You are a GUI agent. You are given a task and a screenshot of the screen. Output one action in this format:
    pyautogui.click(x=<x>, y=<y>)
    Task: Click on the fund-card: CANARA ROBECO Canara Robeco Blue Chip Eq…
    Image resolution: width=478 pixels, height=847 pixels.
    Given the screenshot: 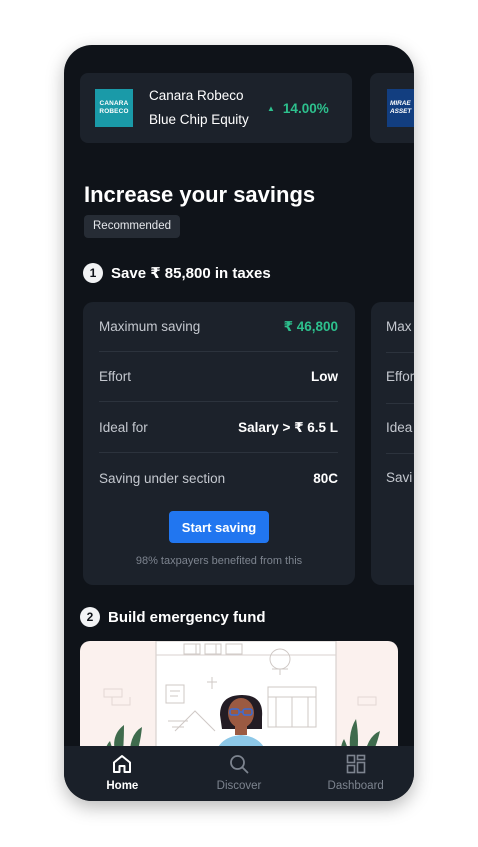 What is the action you would take?
    pyautogui.click(x=216, y=108)
    